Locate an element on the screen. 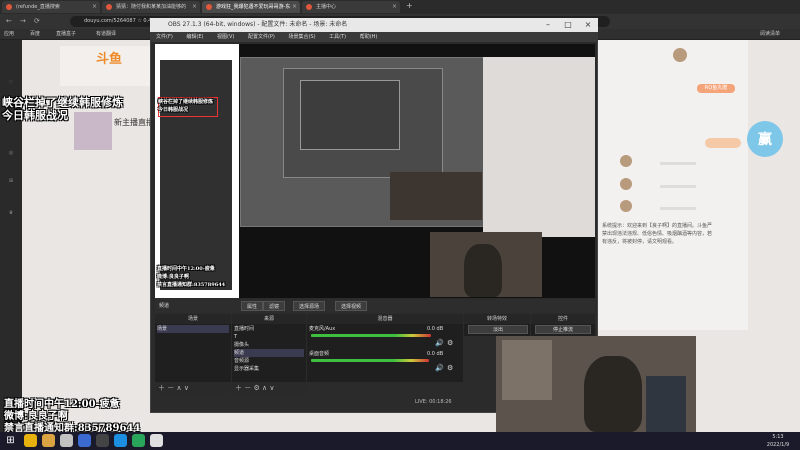 The width and height of the screenshot is (800, 450). menu-scene-collection: 场景集合(S) is located at coordinates (301, 37).